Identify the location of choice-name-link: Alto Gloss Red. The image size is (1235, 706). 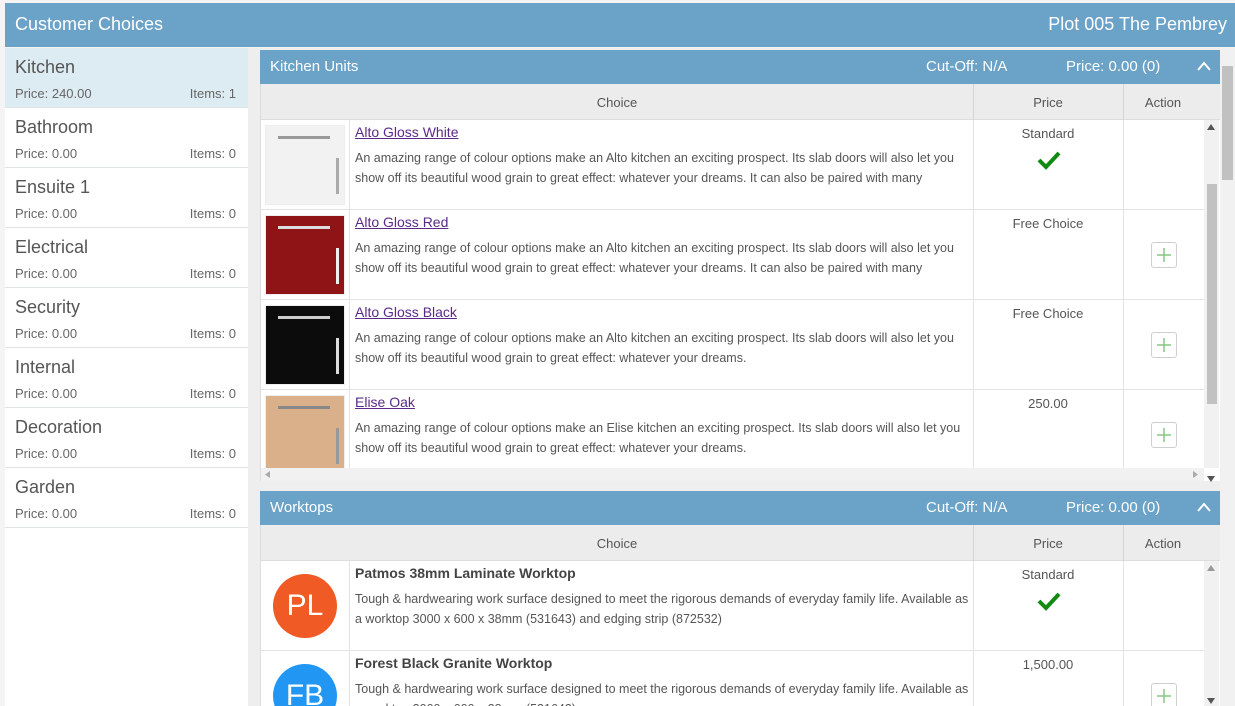
(401, 222).